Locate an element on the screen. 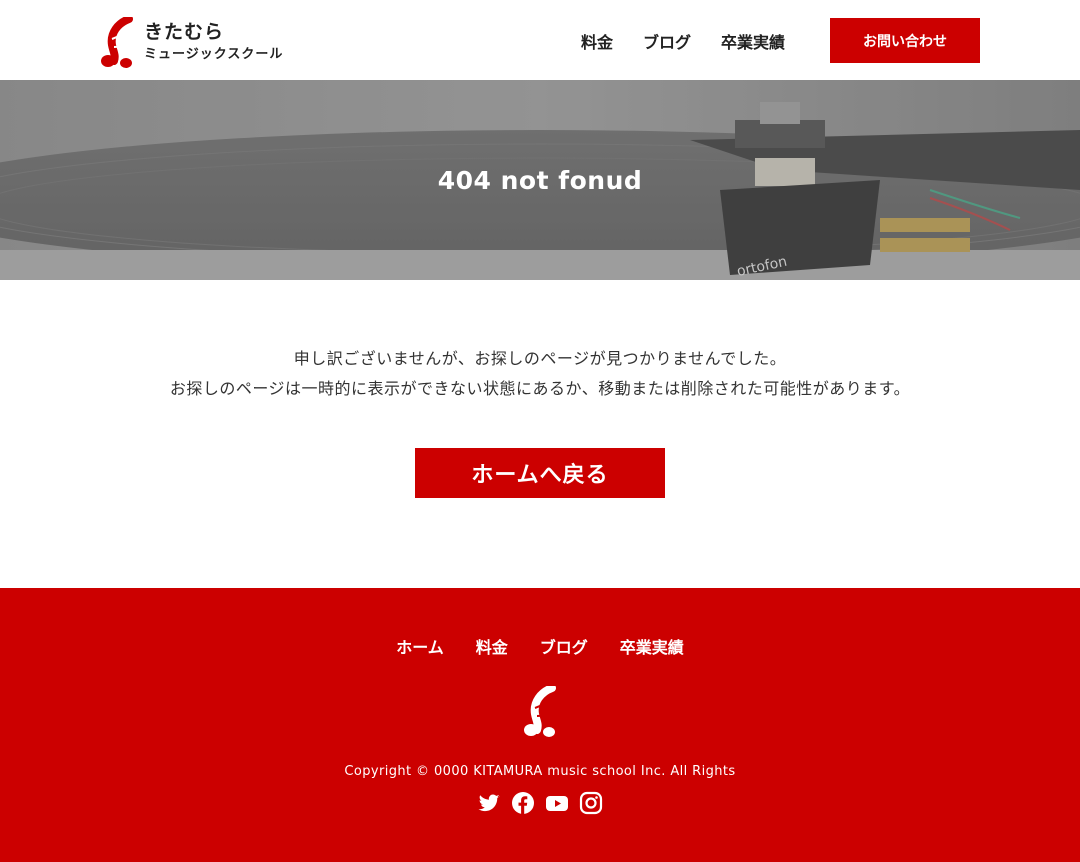  social-links is located at coordinates (540, 803).